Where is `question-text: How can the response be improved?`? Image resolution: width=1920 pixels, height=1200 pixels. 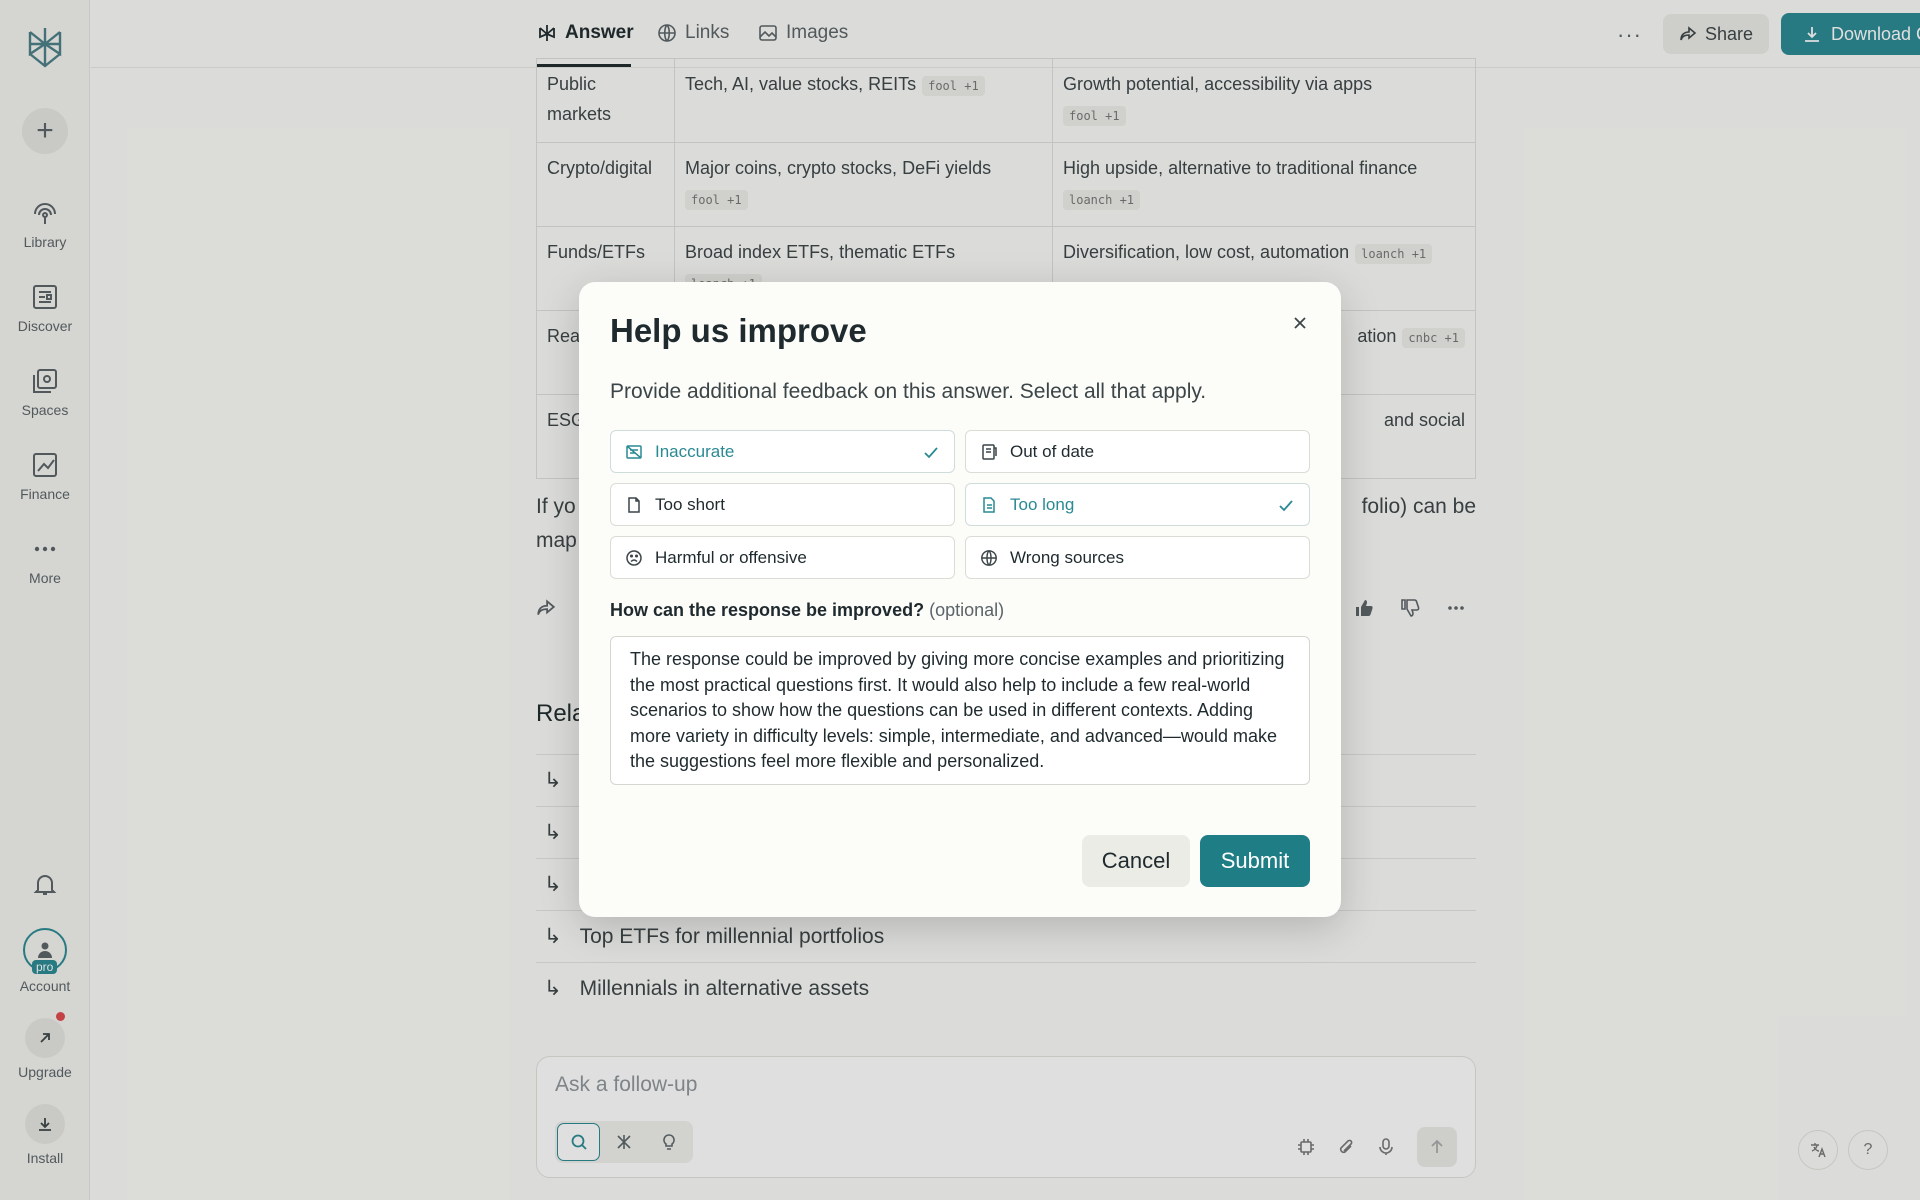 question-text: How can the response be improved? is located at coordinates (767, 610).